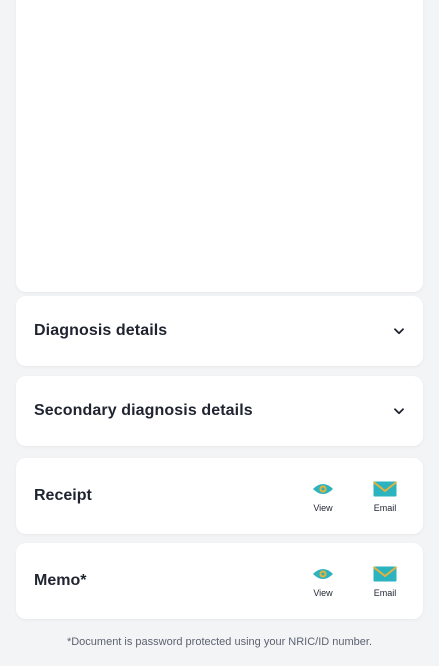 This screenshot has height=666, width=439. I want to click on receipt-card: Receipt View Email, so click(219, 496).